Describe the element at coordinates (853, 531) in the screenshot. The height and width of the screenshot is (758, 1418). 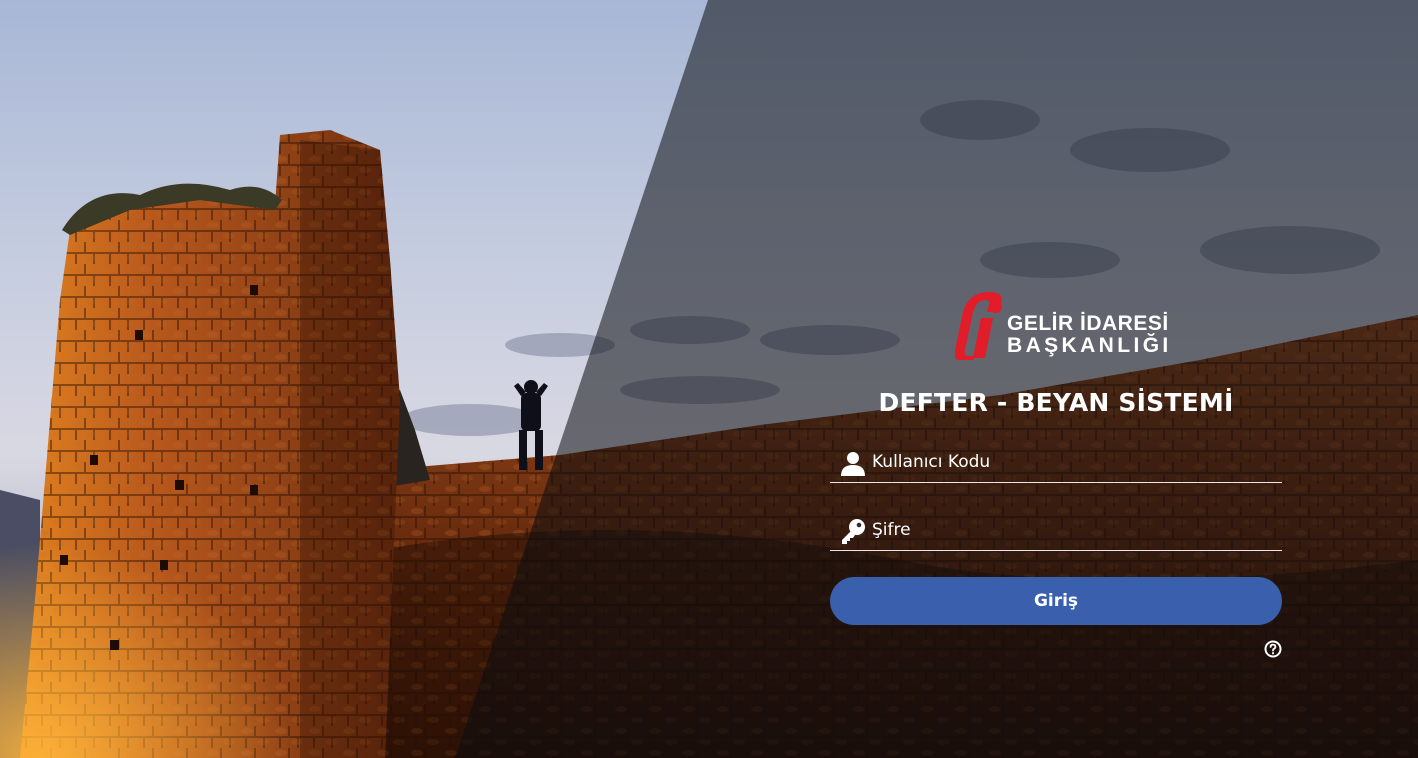
I see `key-icon` at that location.